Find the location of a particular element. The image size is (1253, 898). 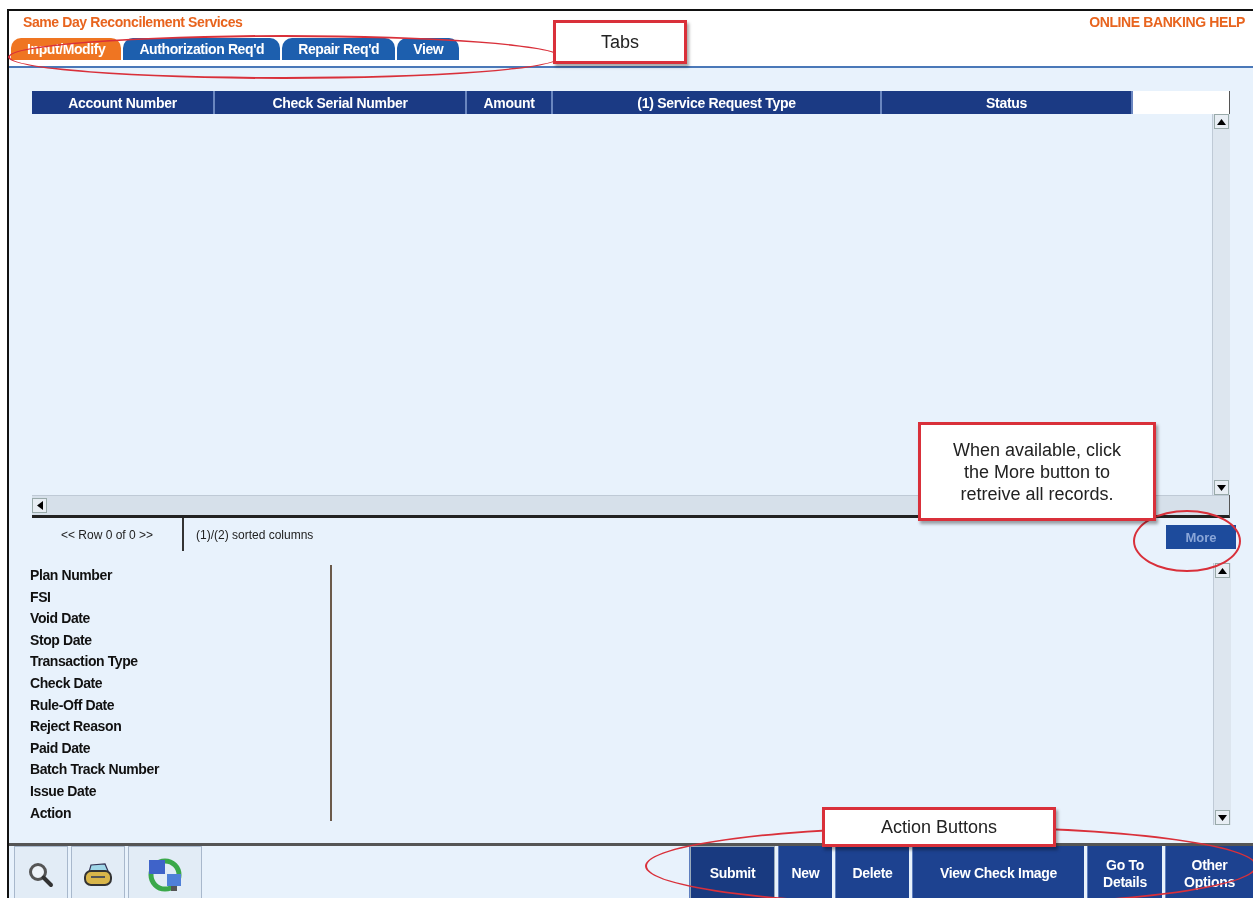

field-label: Check Date is located at coordinates (67, 683).